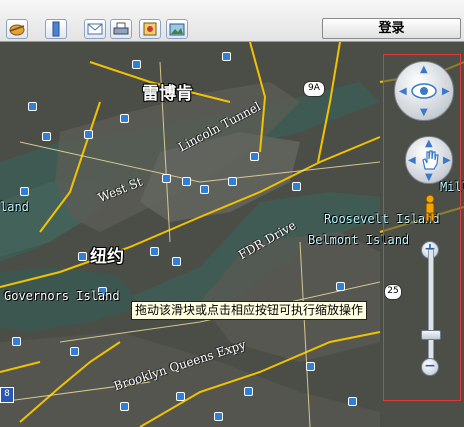  I want to click on eye-icon, so click(424, 91).